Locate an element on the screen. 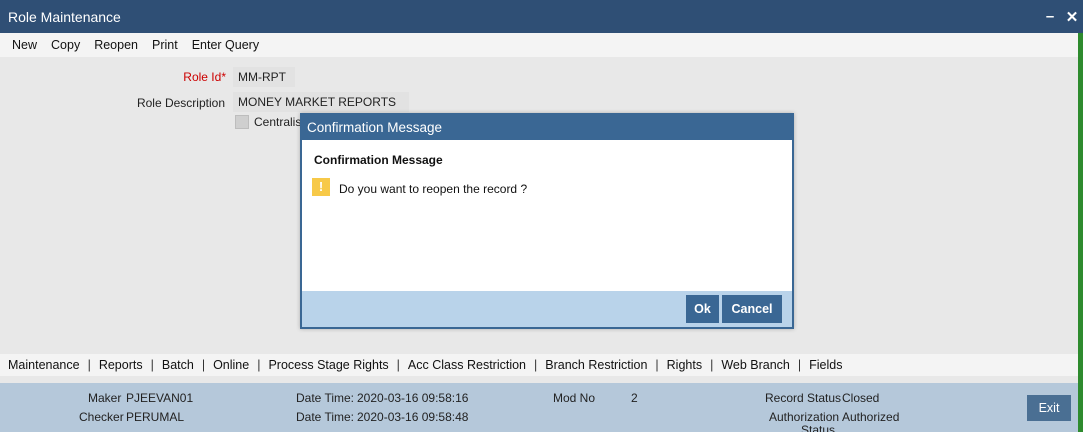  menu-reopen: Reopen is located at coordinates (116, 45).